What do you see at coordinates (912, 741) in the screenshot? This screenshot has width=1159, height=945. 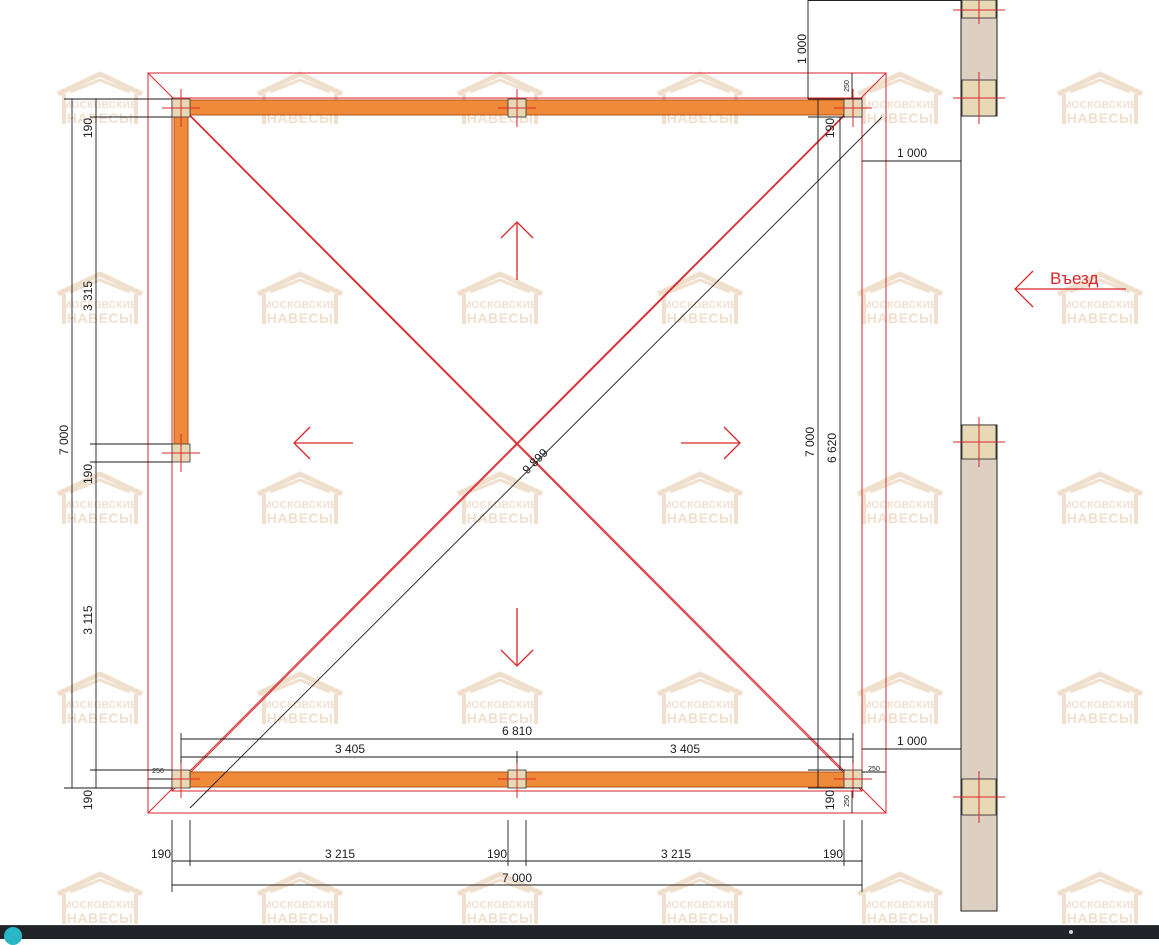 I see `dim-right-offset-bottom: 1 000` at bounding box center [912, 741].